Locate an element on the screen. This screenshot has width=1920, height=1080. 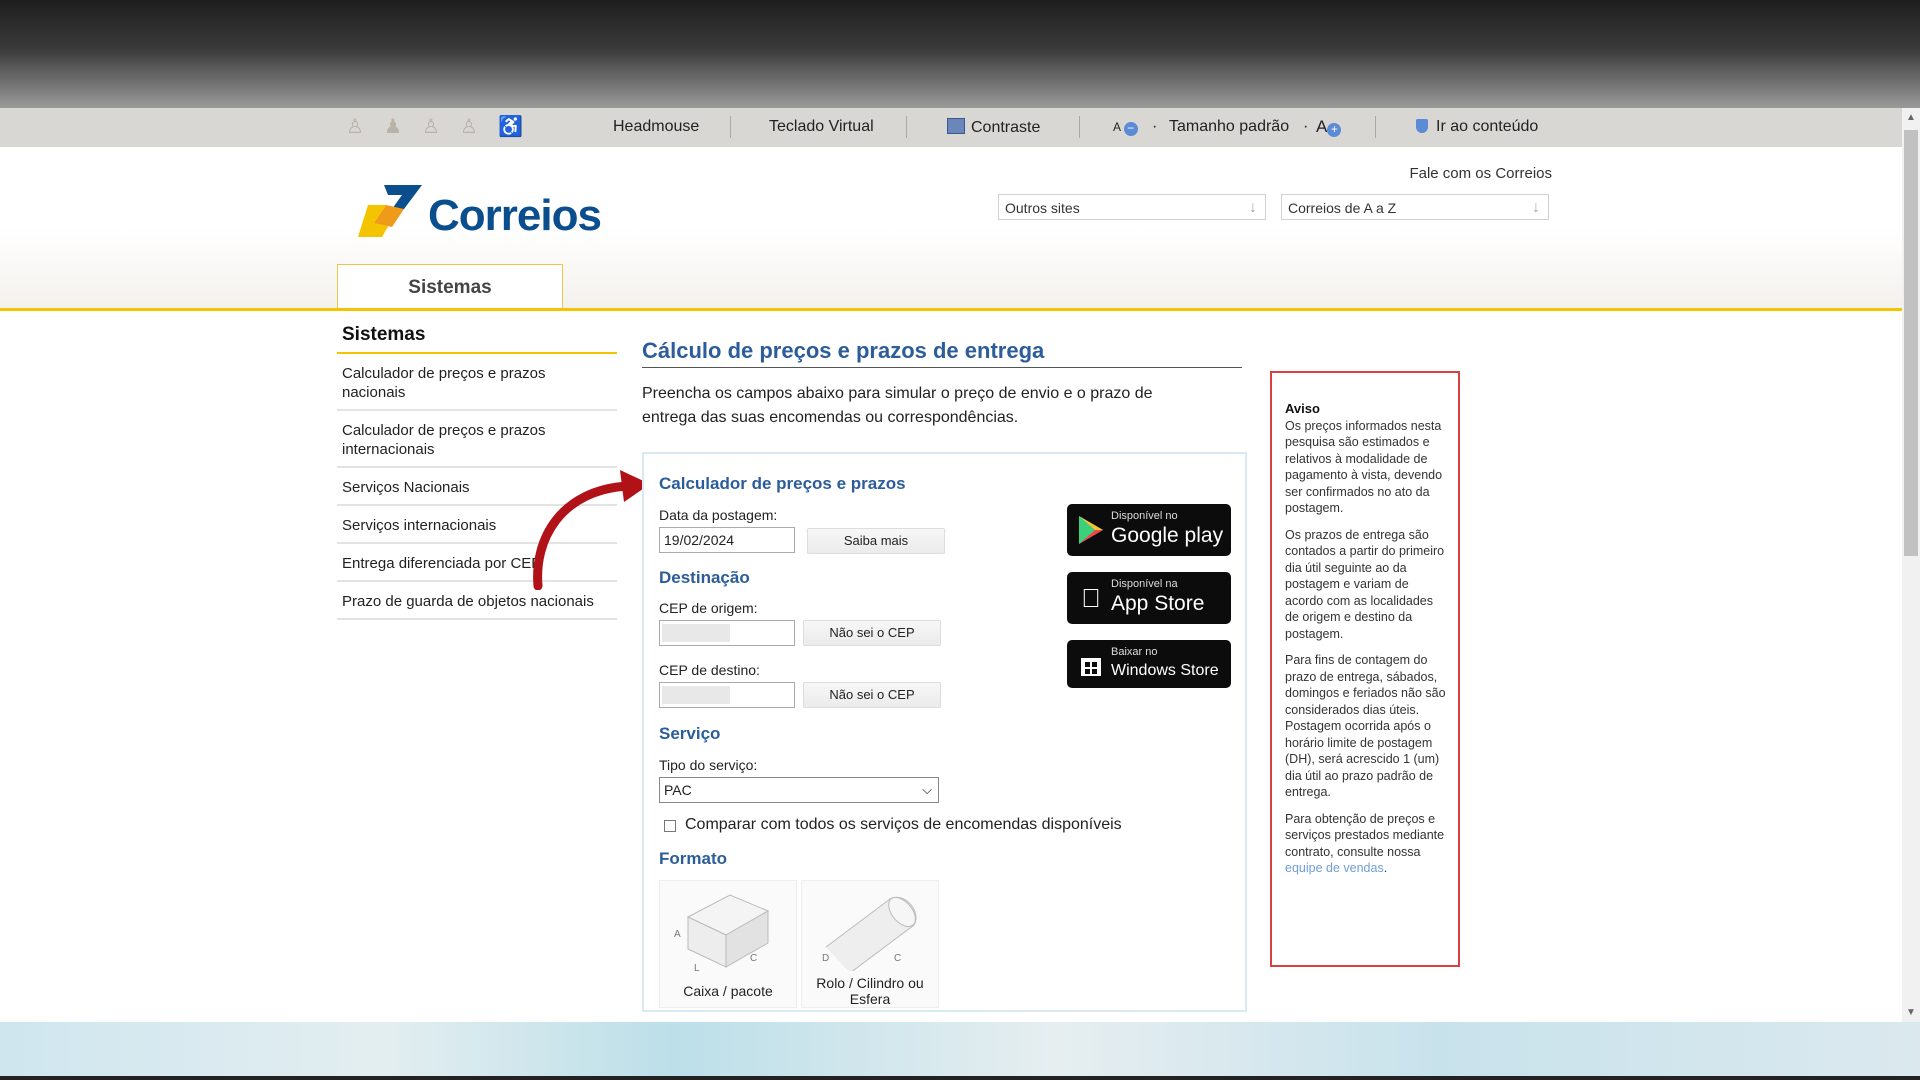
red-arrow-annotation is located at coordinates (591, 530).